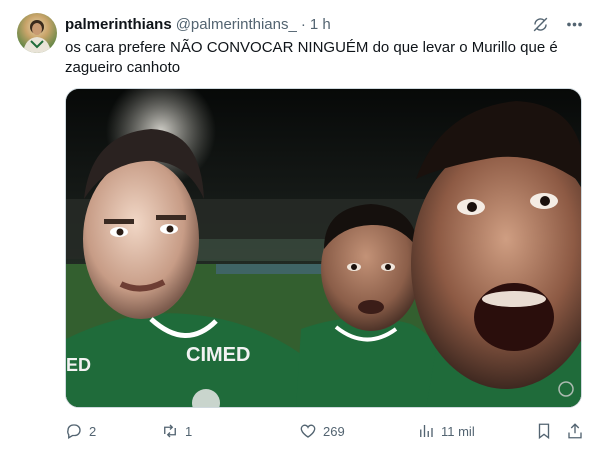 The image size is (604, 450). What do you see at coordinates (78, 365) in the screenshot?
I see `jersey-sponsor-partial-text: ED` at bounding box center [78, 365].